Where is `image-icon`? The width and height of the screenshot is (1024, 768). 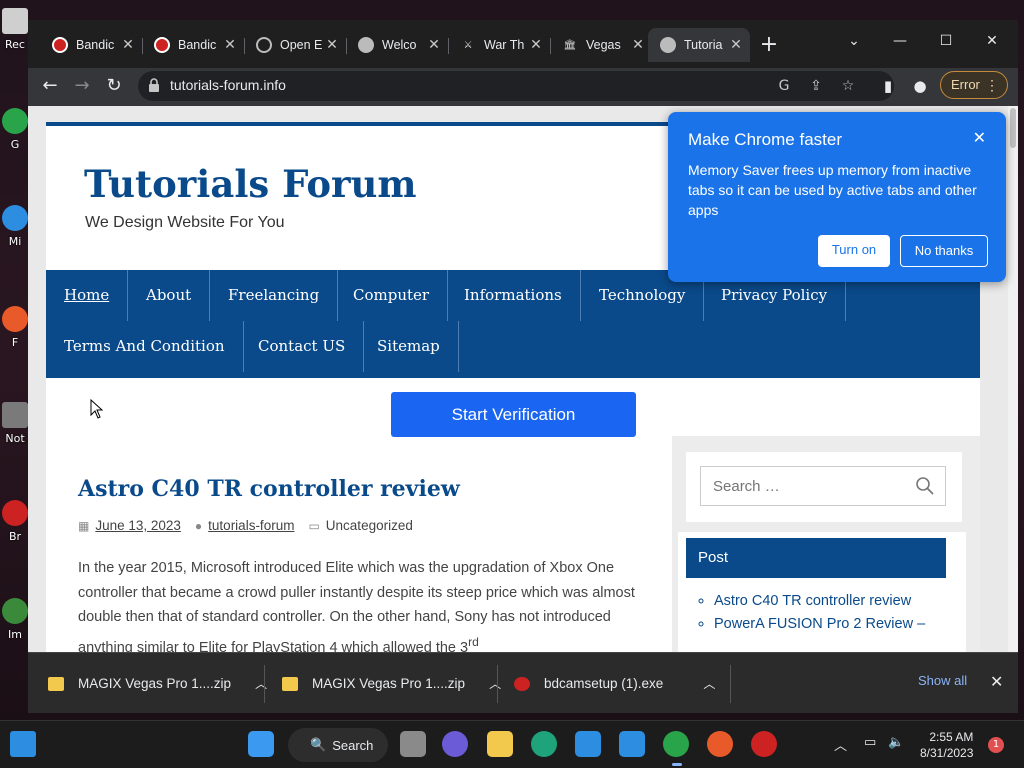
image-icon is located at coordinates (15, 611).